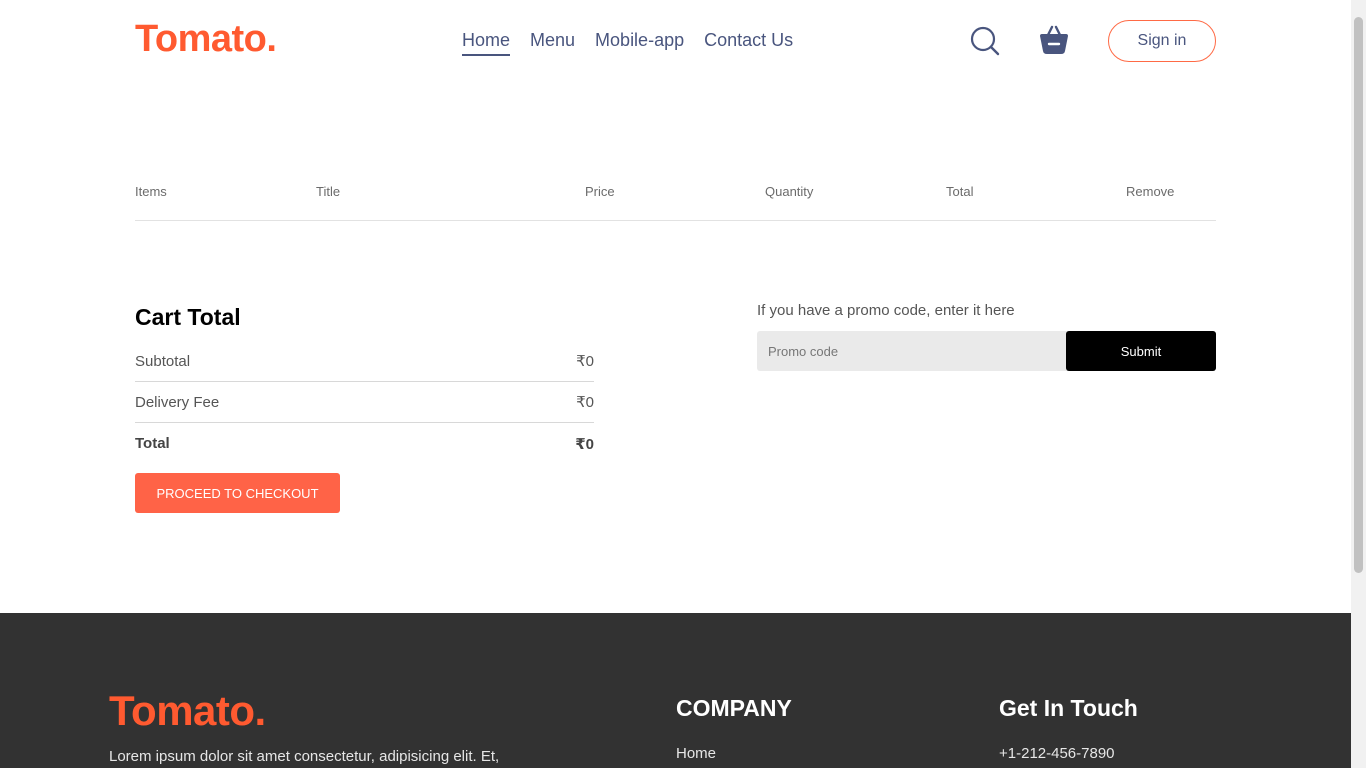 The height and width of the screenshot is (768, 1366). I want to click on cart-total-title: Cart Total, so click(188, 317).